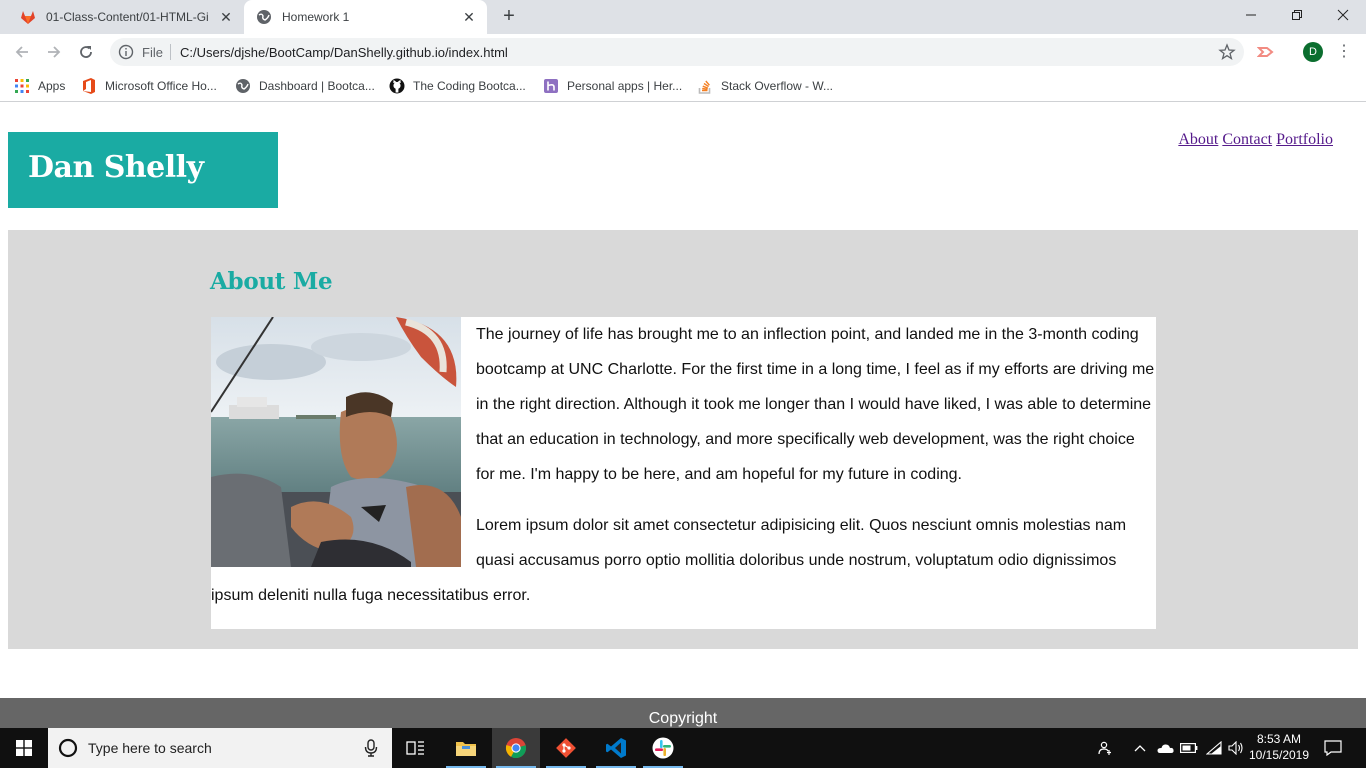 Image resolution: width=1366 pixels, height=768 pixels. What do you see at coordinates (316, 17) in the screenshot?
I see `tab-title: Homework 1` at bounding box center [316, 17].